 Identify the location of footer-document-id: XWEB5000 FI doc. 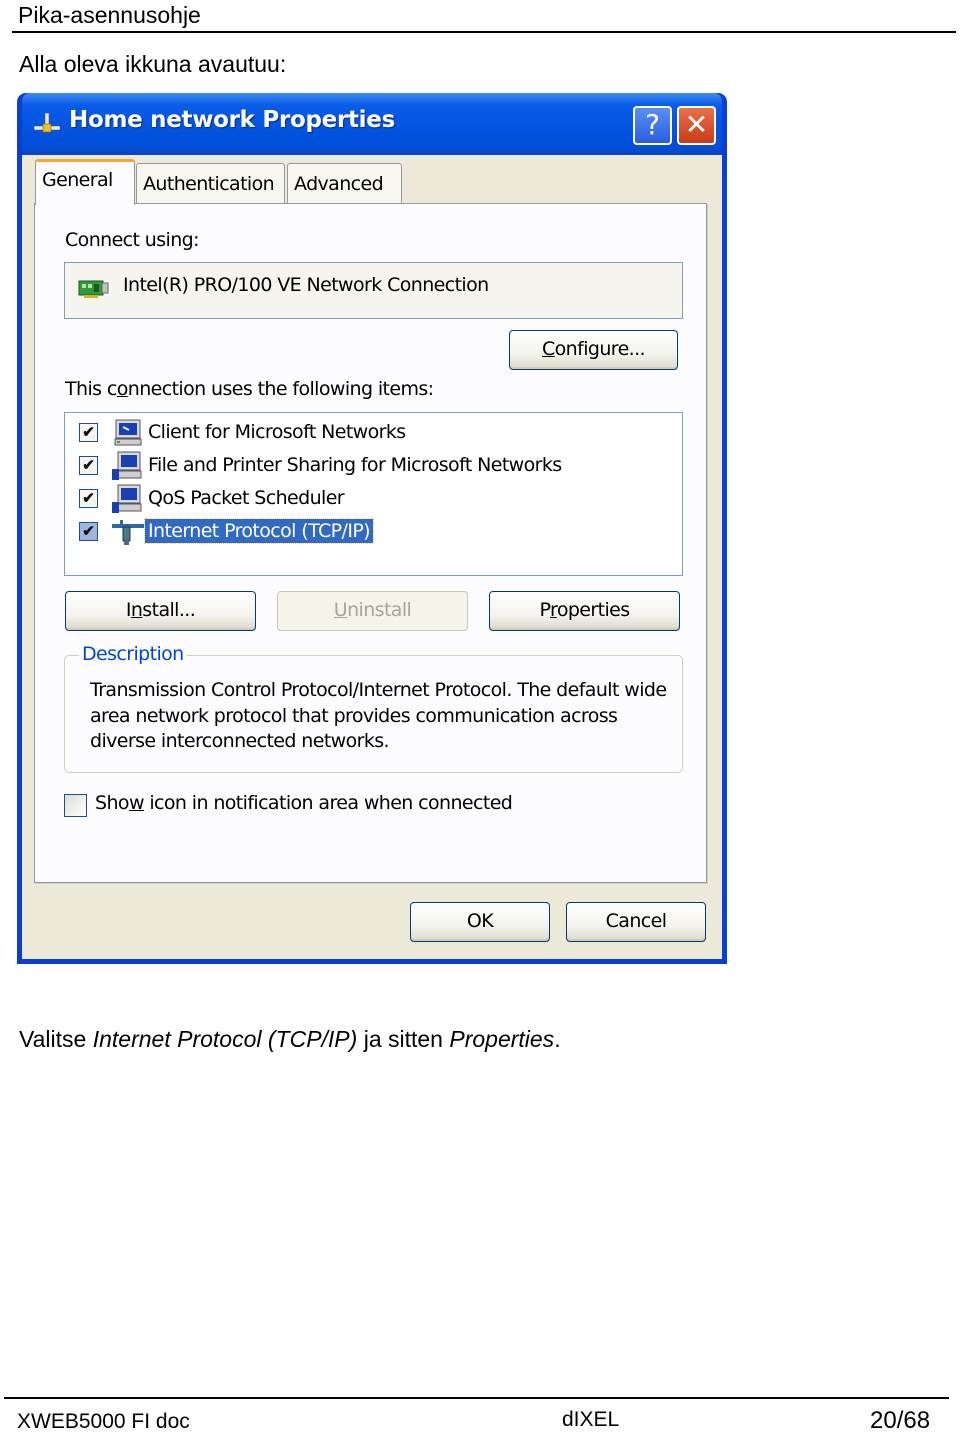
(103, 1421).